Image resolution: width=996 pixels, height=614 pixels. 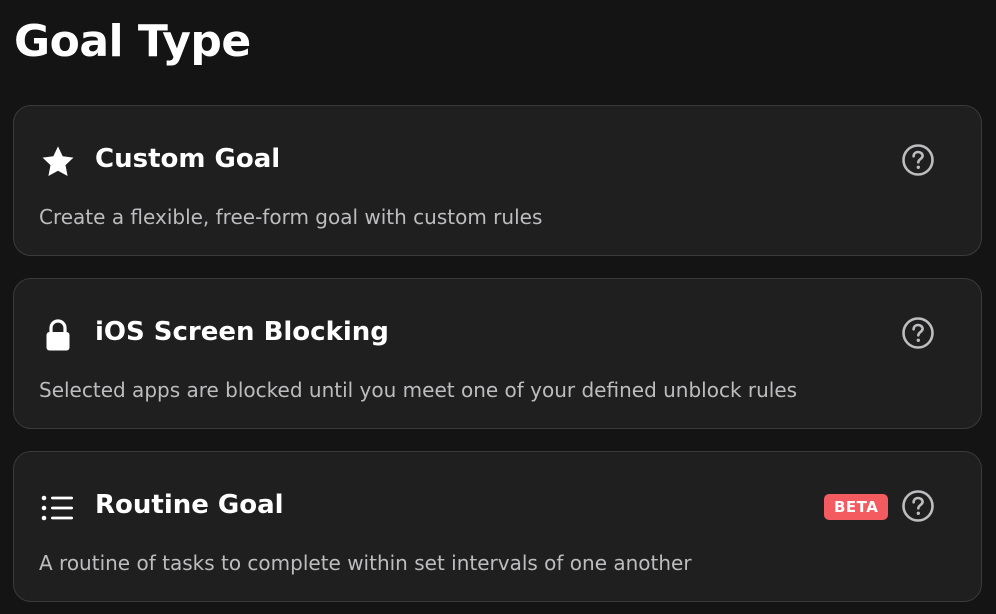 I want to click on goal-option-title: iOS Screen Blocking, so click(x=242, y=332).